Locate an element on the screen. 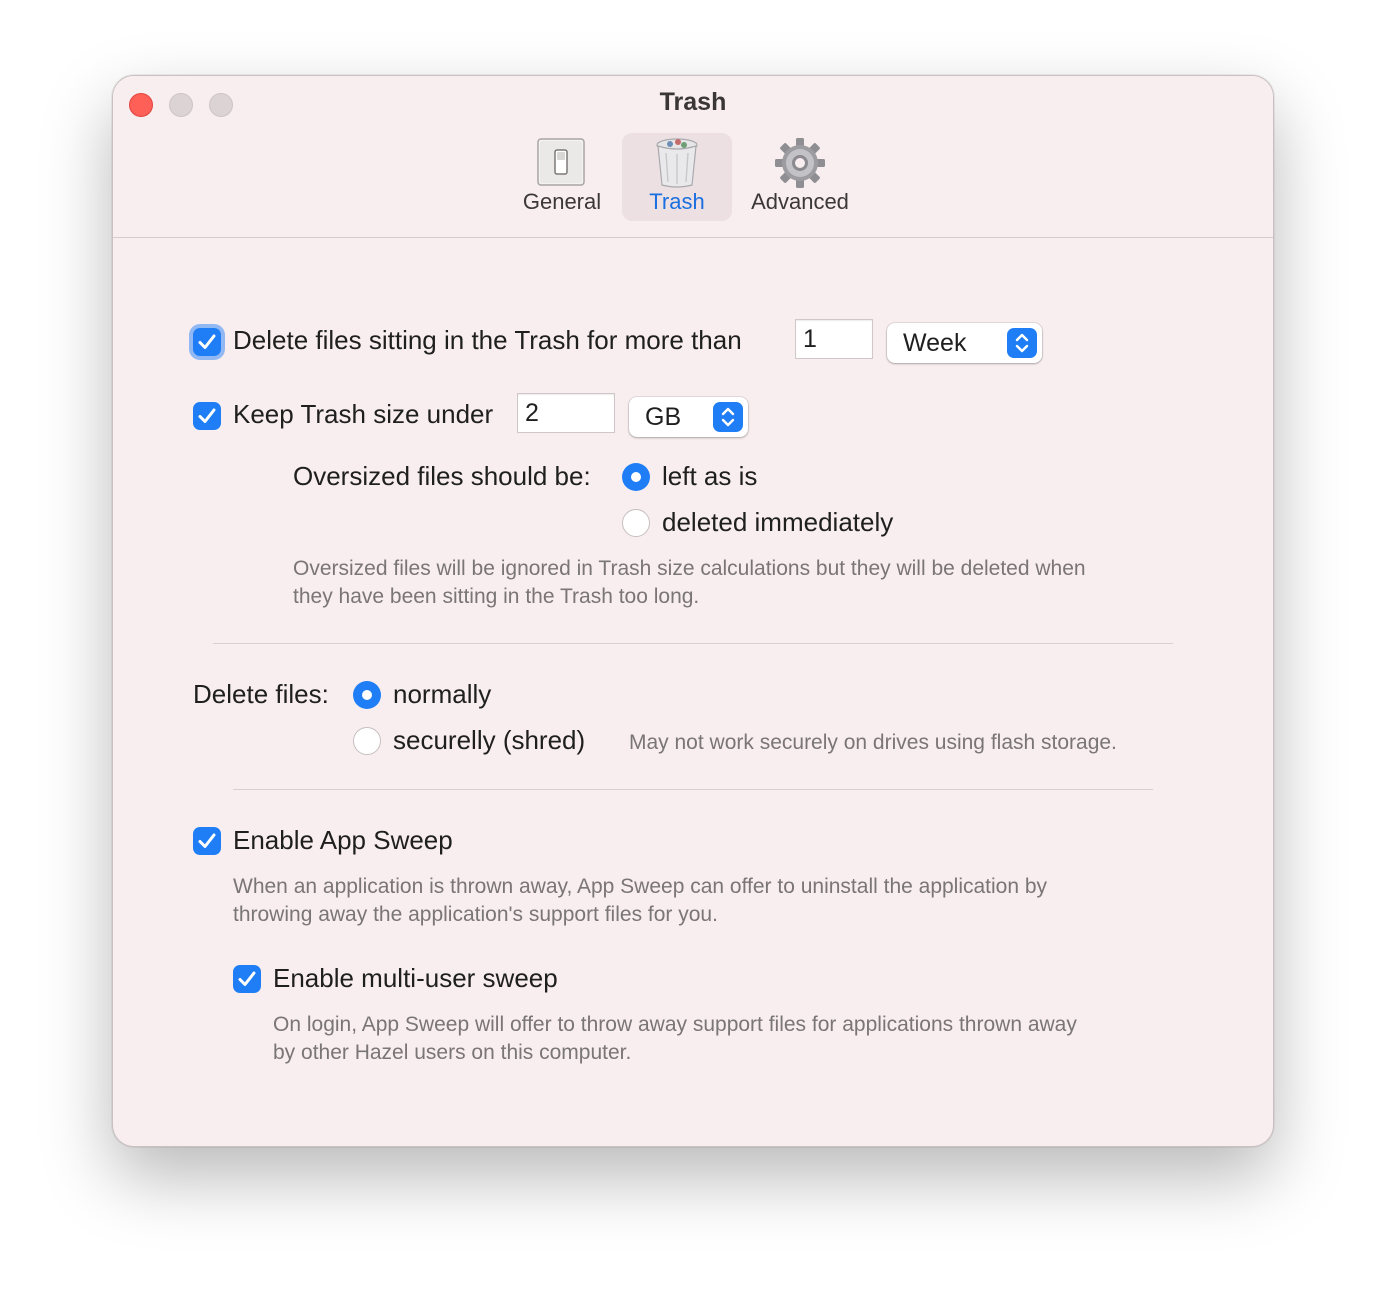  trash-size-amount-field: 2 is located at coordinates (566, 413).